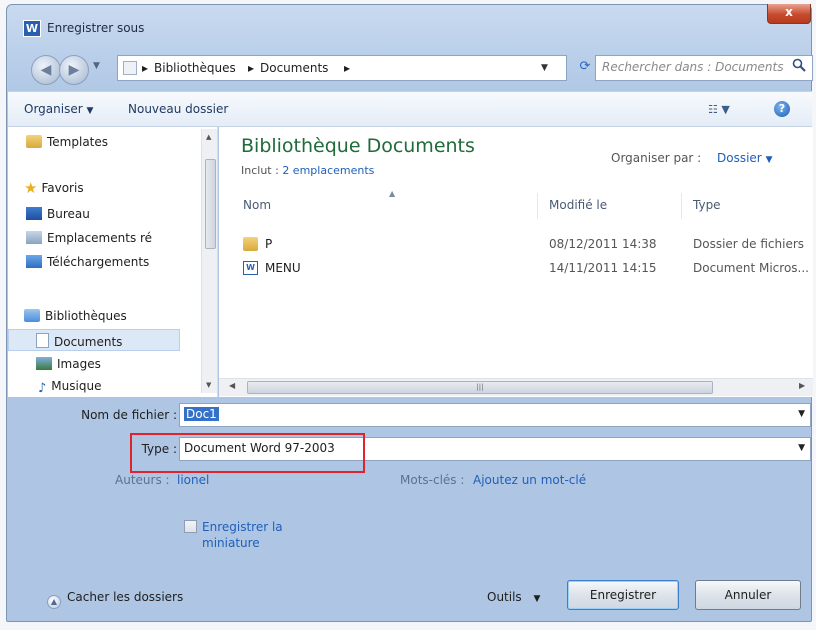  Describe the element at coordinates (656, 158) in the screenshot. I see `arrange-by-label: Organiser par :` at that location.